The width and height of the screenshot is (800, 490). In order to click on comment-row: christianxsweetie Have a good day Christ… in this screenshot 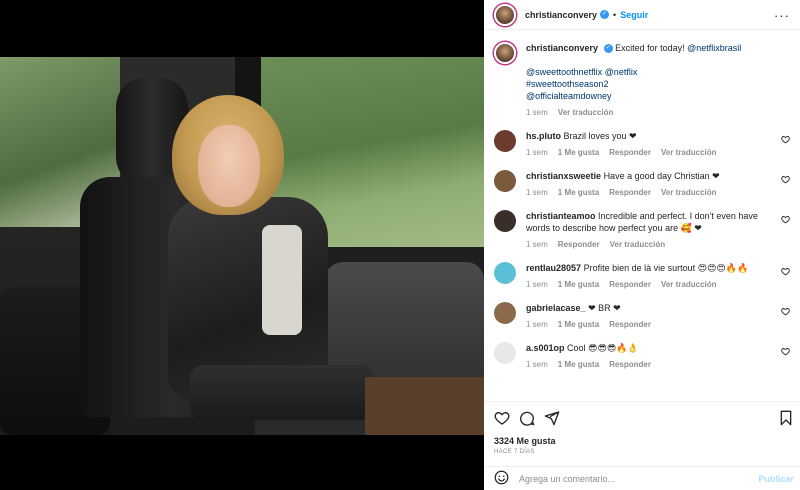, I will do `click(642, 184)`.